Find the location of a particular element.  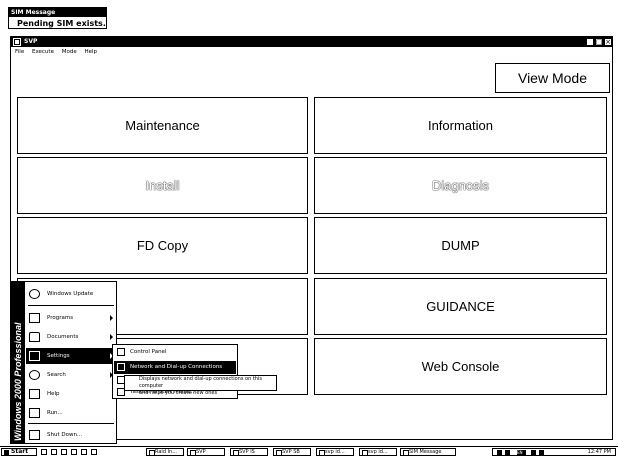

menu-help: Help is located at coordinates (90, 52).